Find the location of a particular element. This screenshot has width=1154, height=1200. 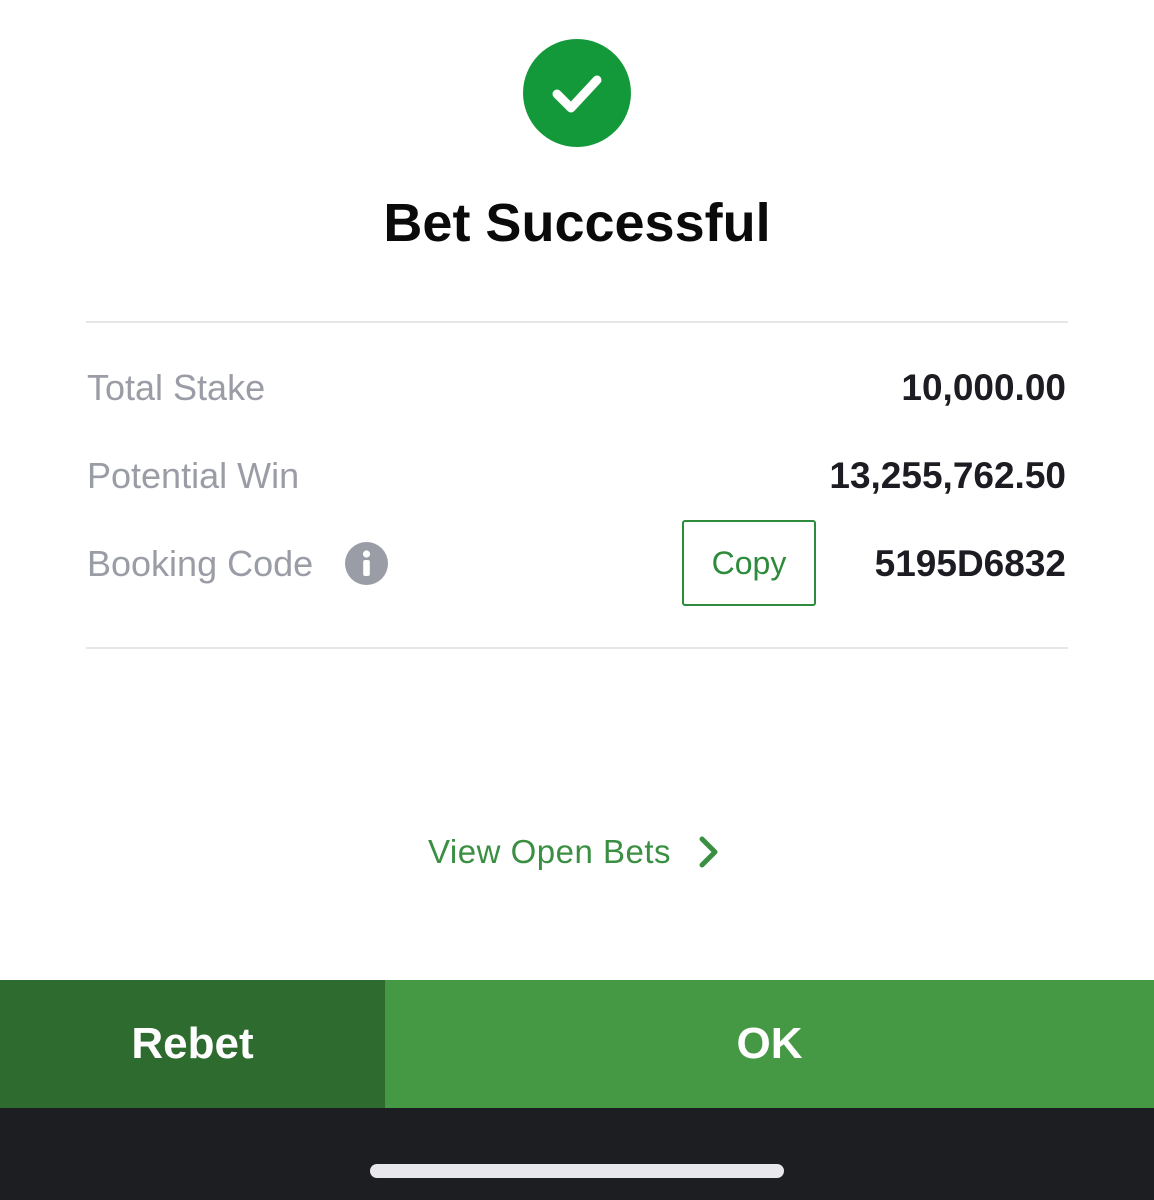

booking-code-value: 5195D6832 is located at coordinates (970, 563).